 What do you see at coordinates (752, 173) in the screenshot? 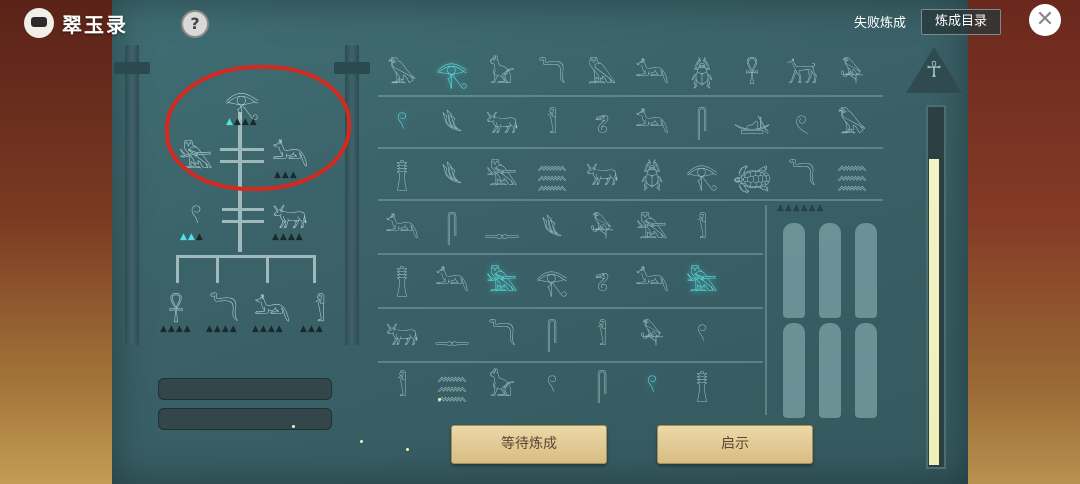
I see `glyph-icon: 𓆉` at bounding box center [752, 173].